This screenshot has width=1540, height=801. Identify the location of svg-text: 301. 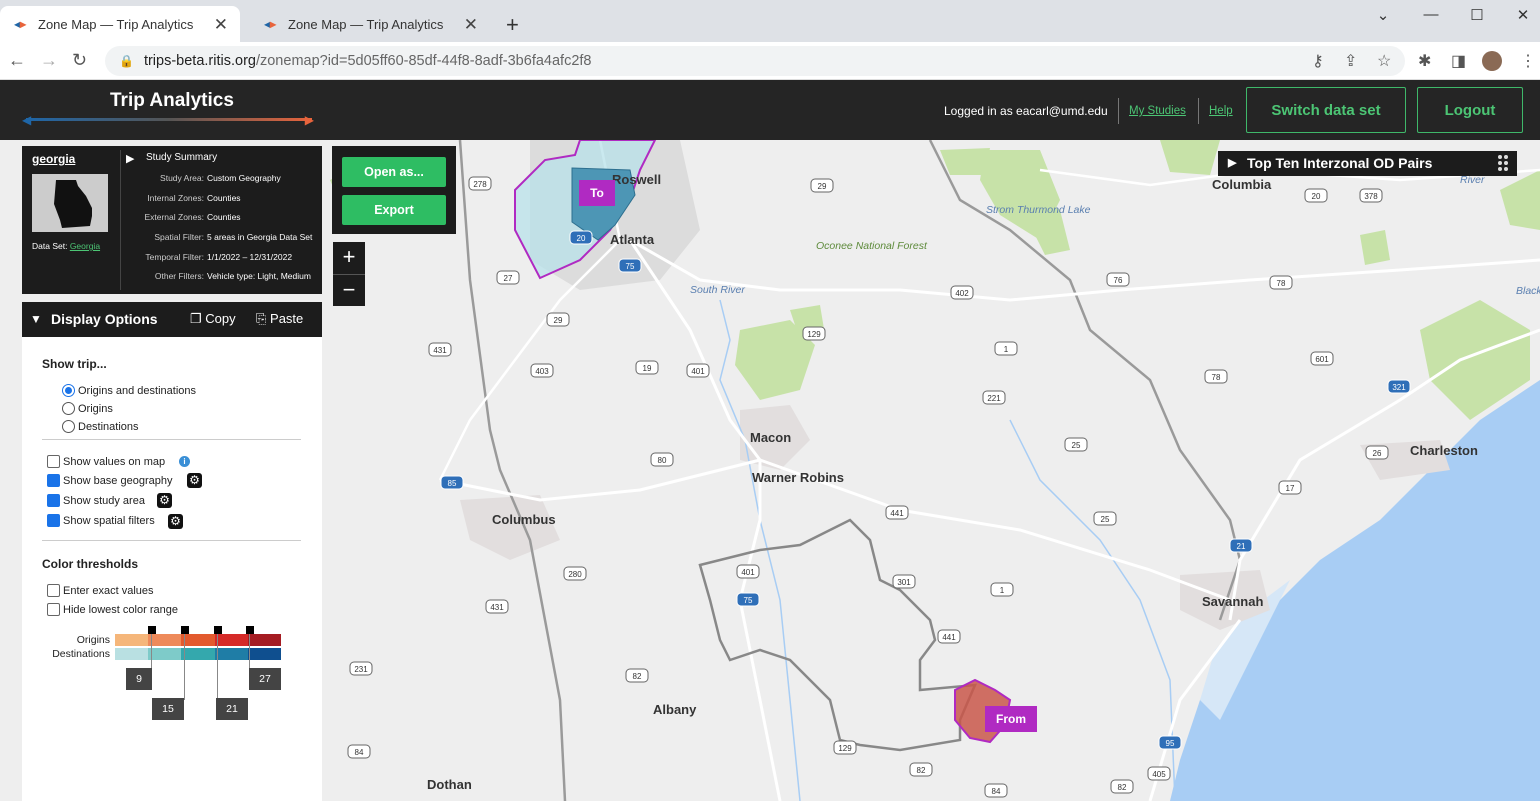
(904, 582).